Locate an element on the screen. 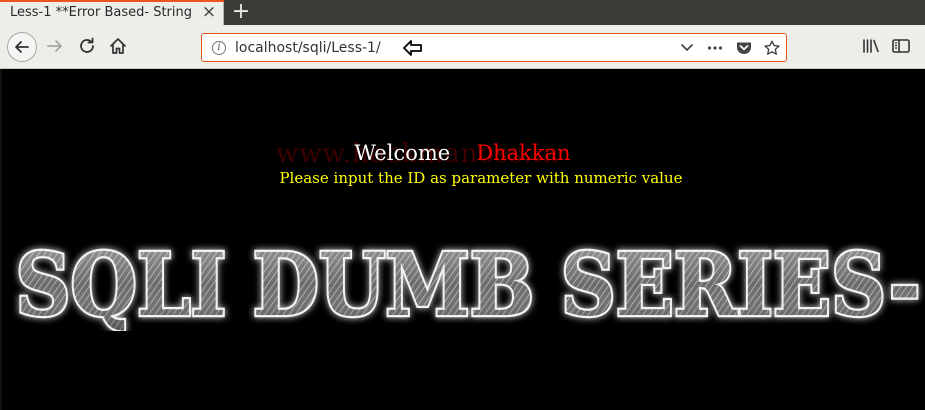 The height and width of the screenshot is (410, 925). tab-title: Less-1 **Error Based- String is located at coordinates (101, 12).